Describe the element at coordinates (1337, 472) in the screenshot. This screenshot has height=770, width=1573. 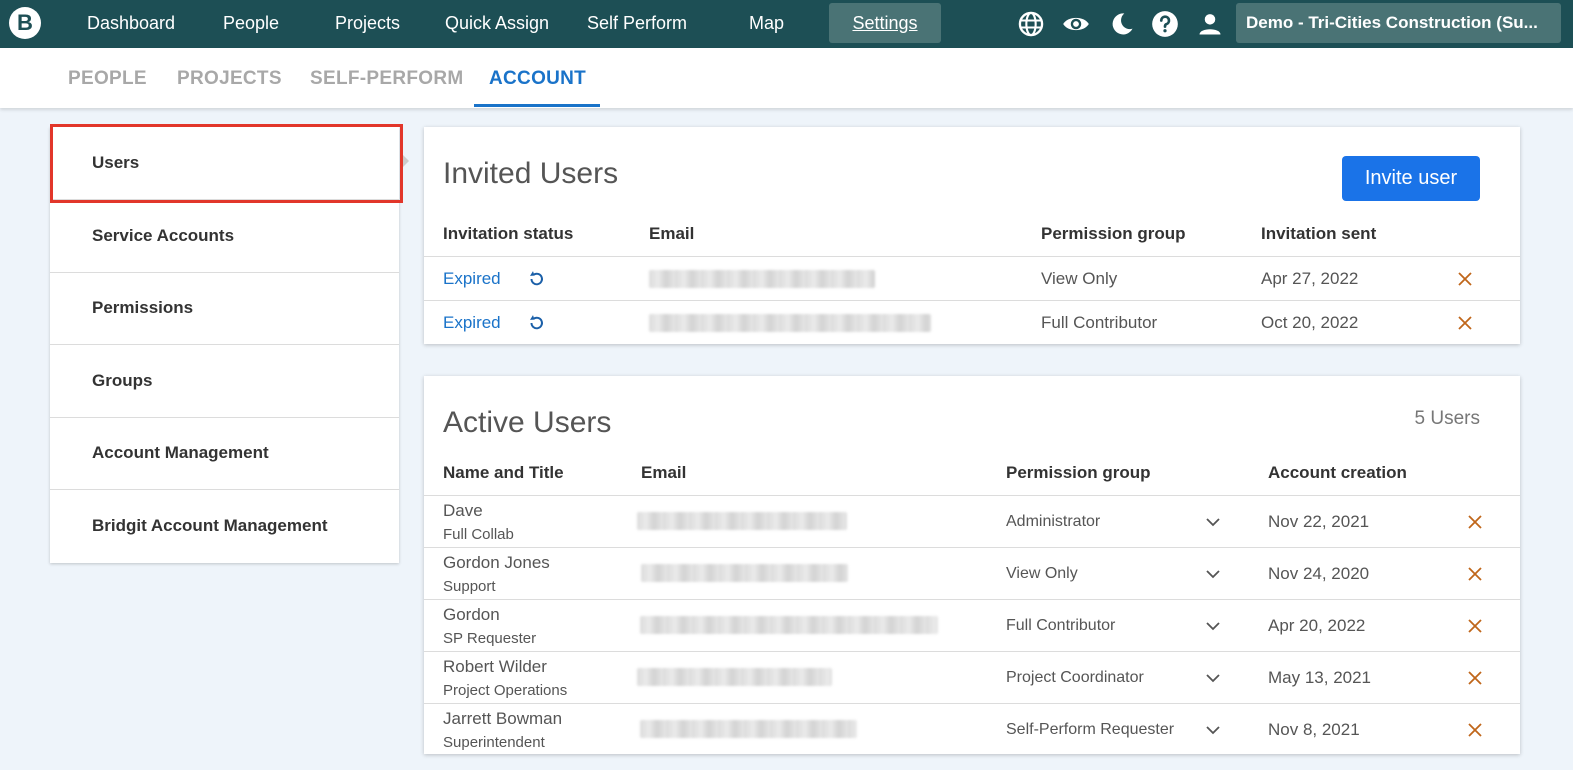
I see `column-header: Account creation` at that location.